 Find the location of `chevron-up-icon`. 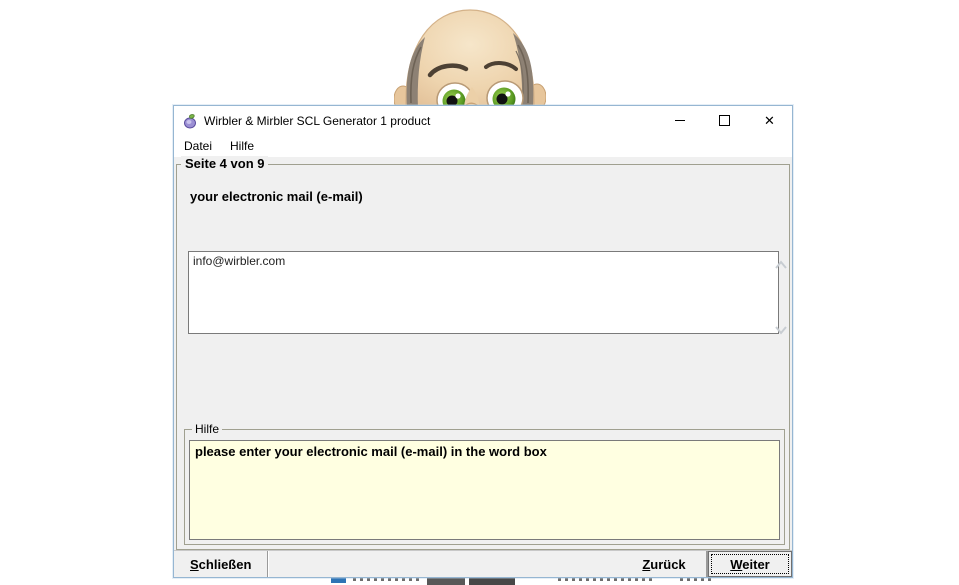

chevron-up-icon is located at coordinates (781, 265).